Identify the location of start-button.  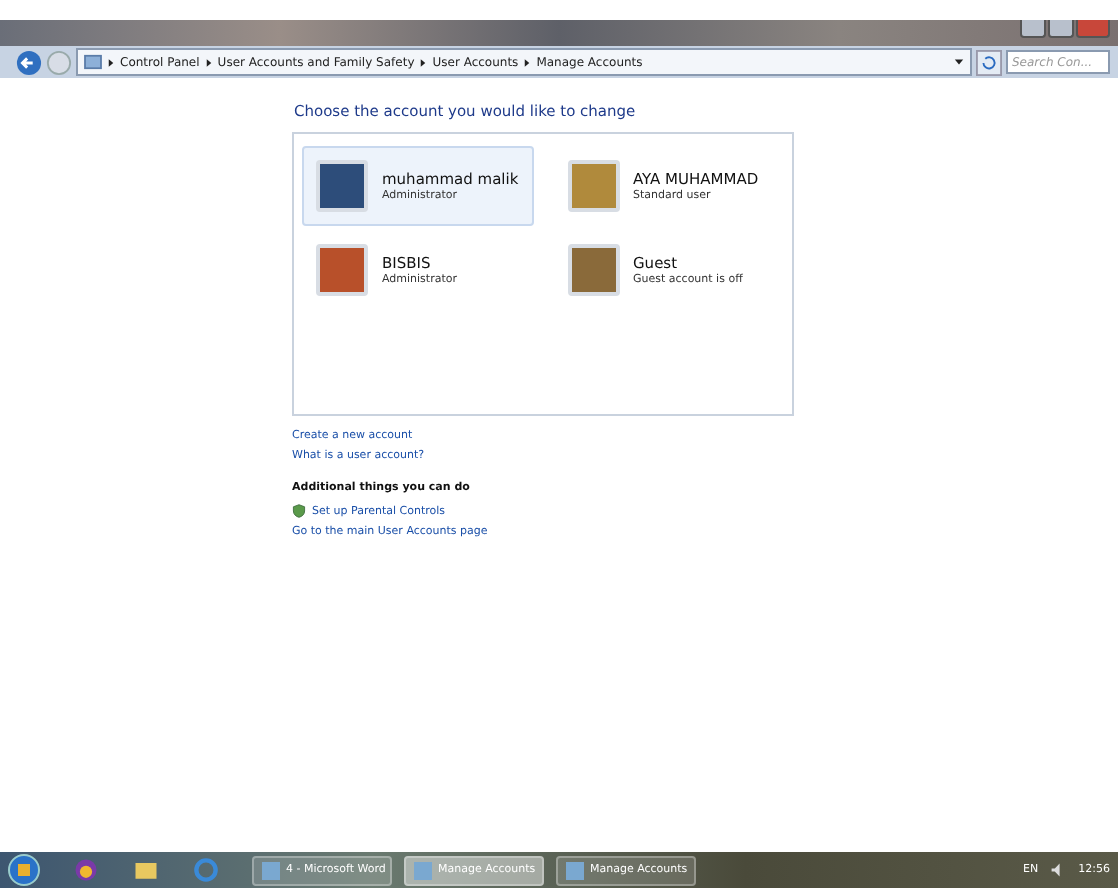
(24, 870).